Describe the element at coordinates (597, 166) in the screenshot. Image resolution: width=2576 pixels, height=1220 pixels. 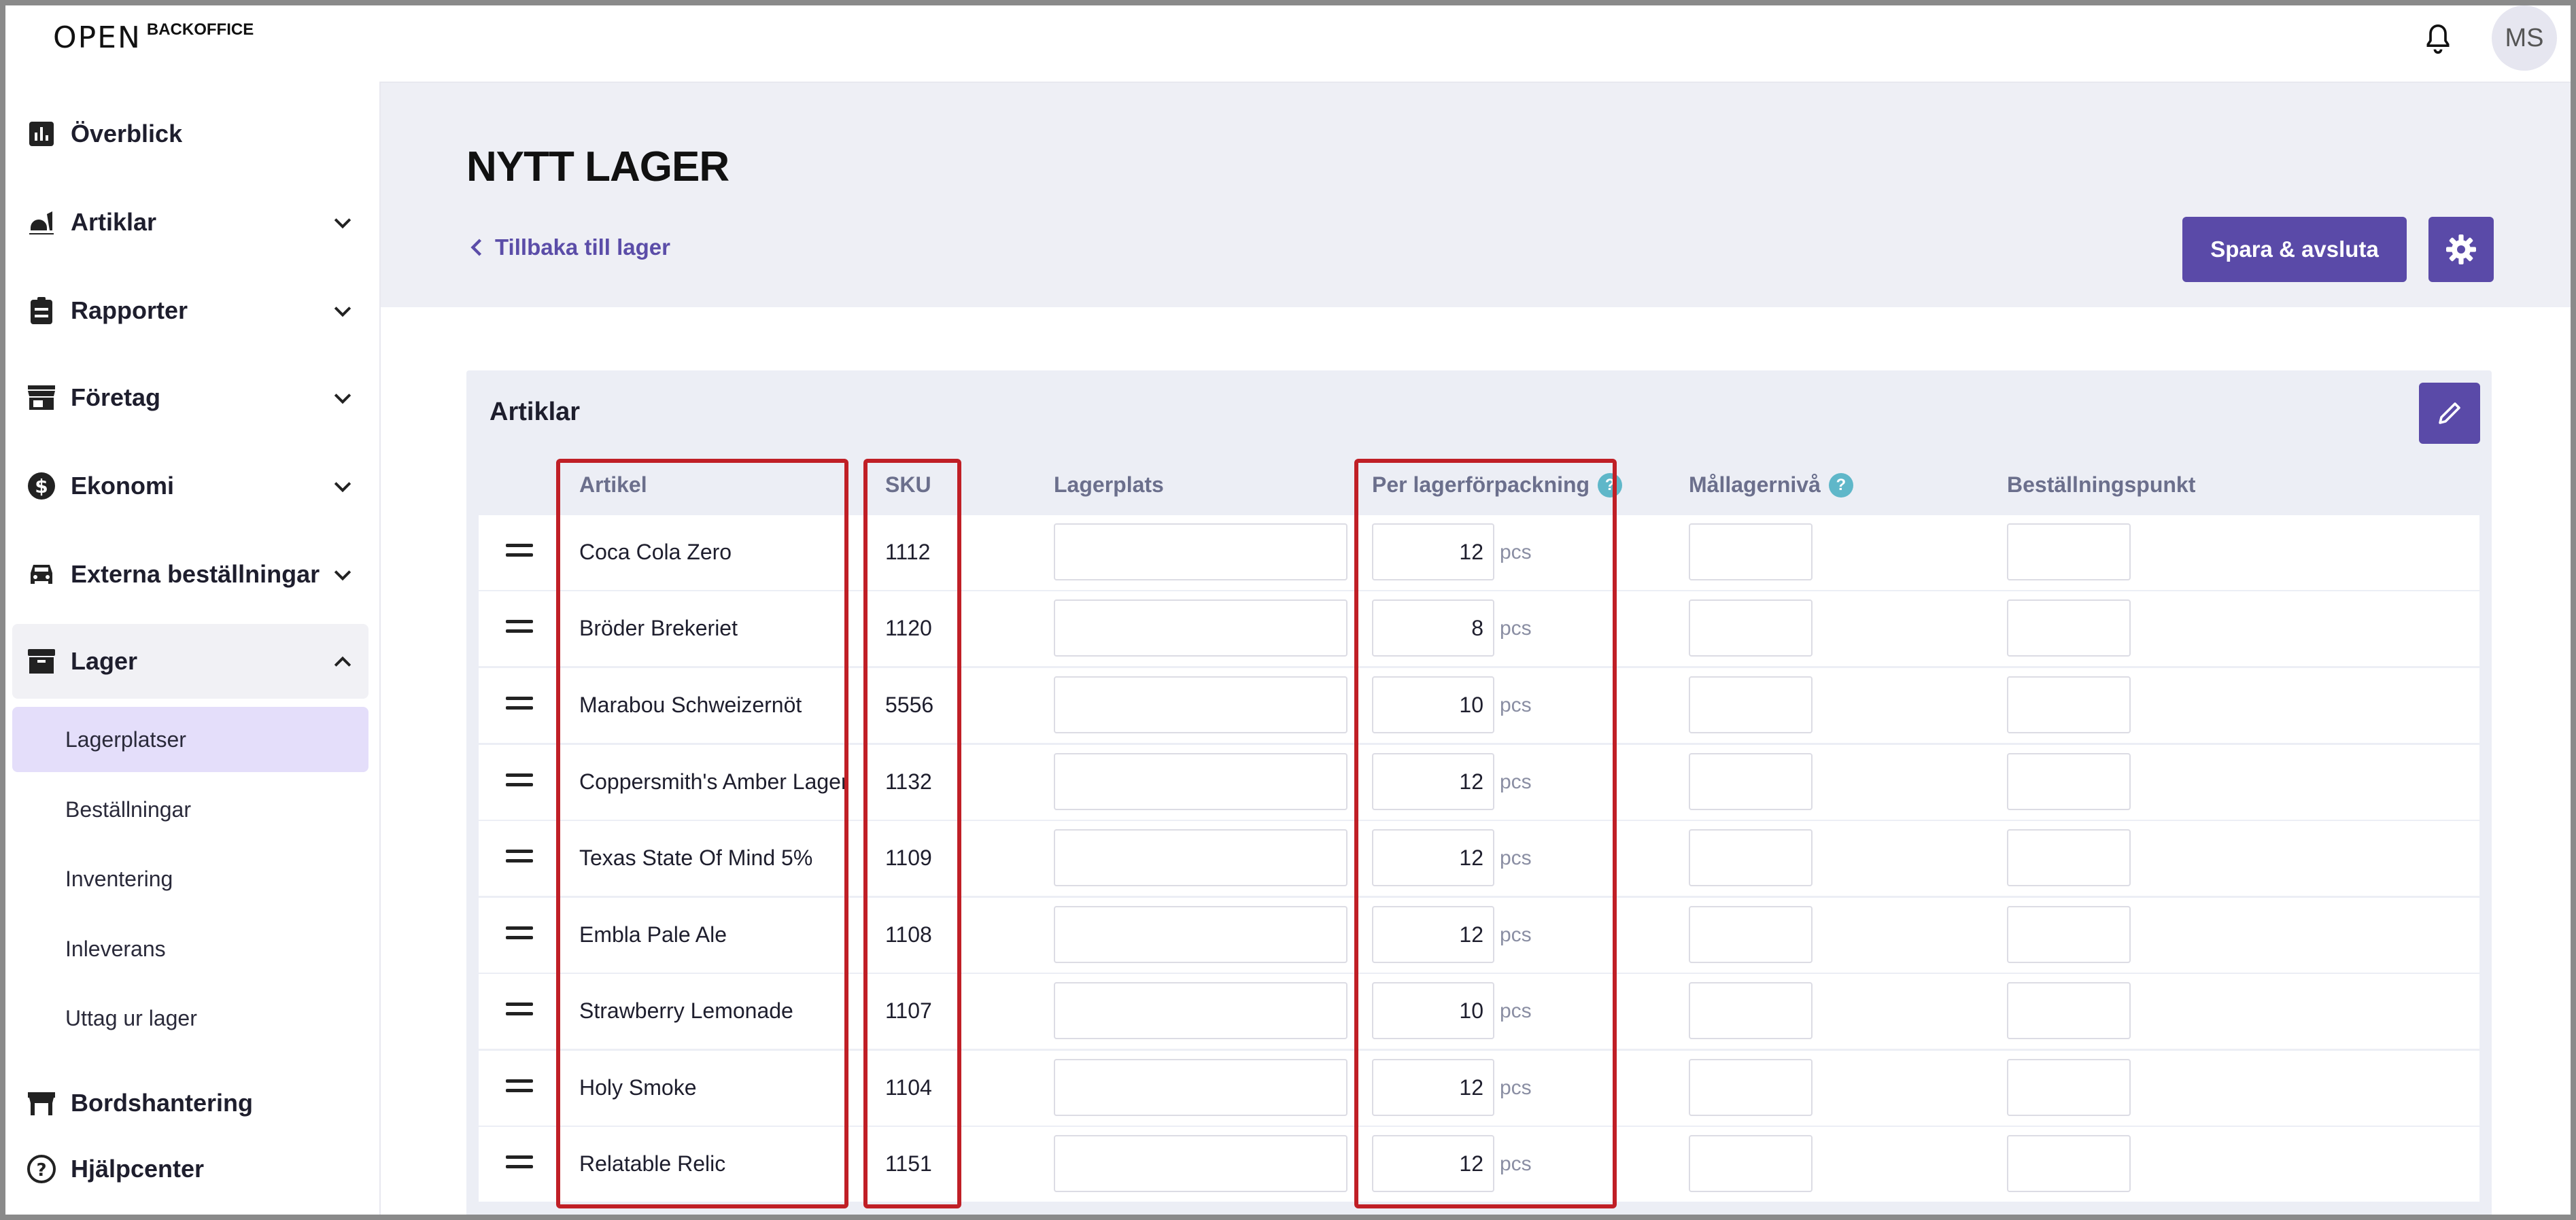
I see `page-title: NYTT LAGER` at that location.